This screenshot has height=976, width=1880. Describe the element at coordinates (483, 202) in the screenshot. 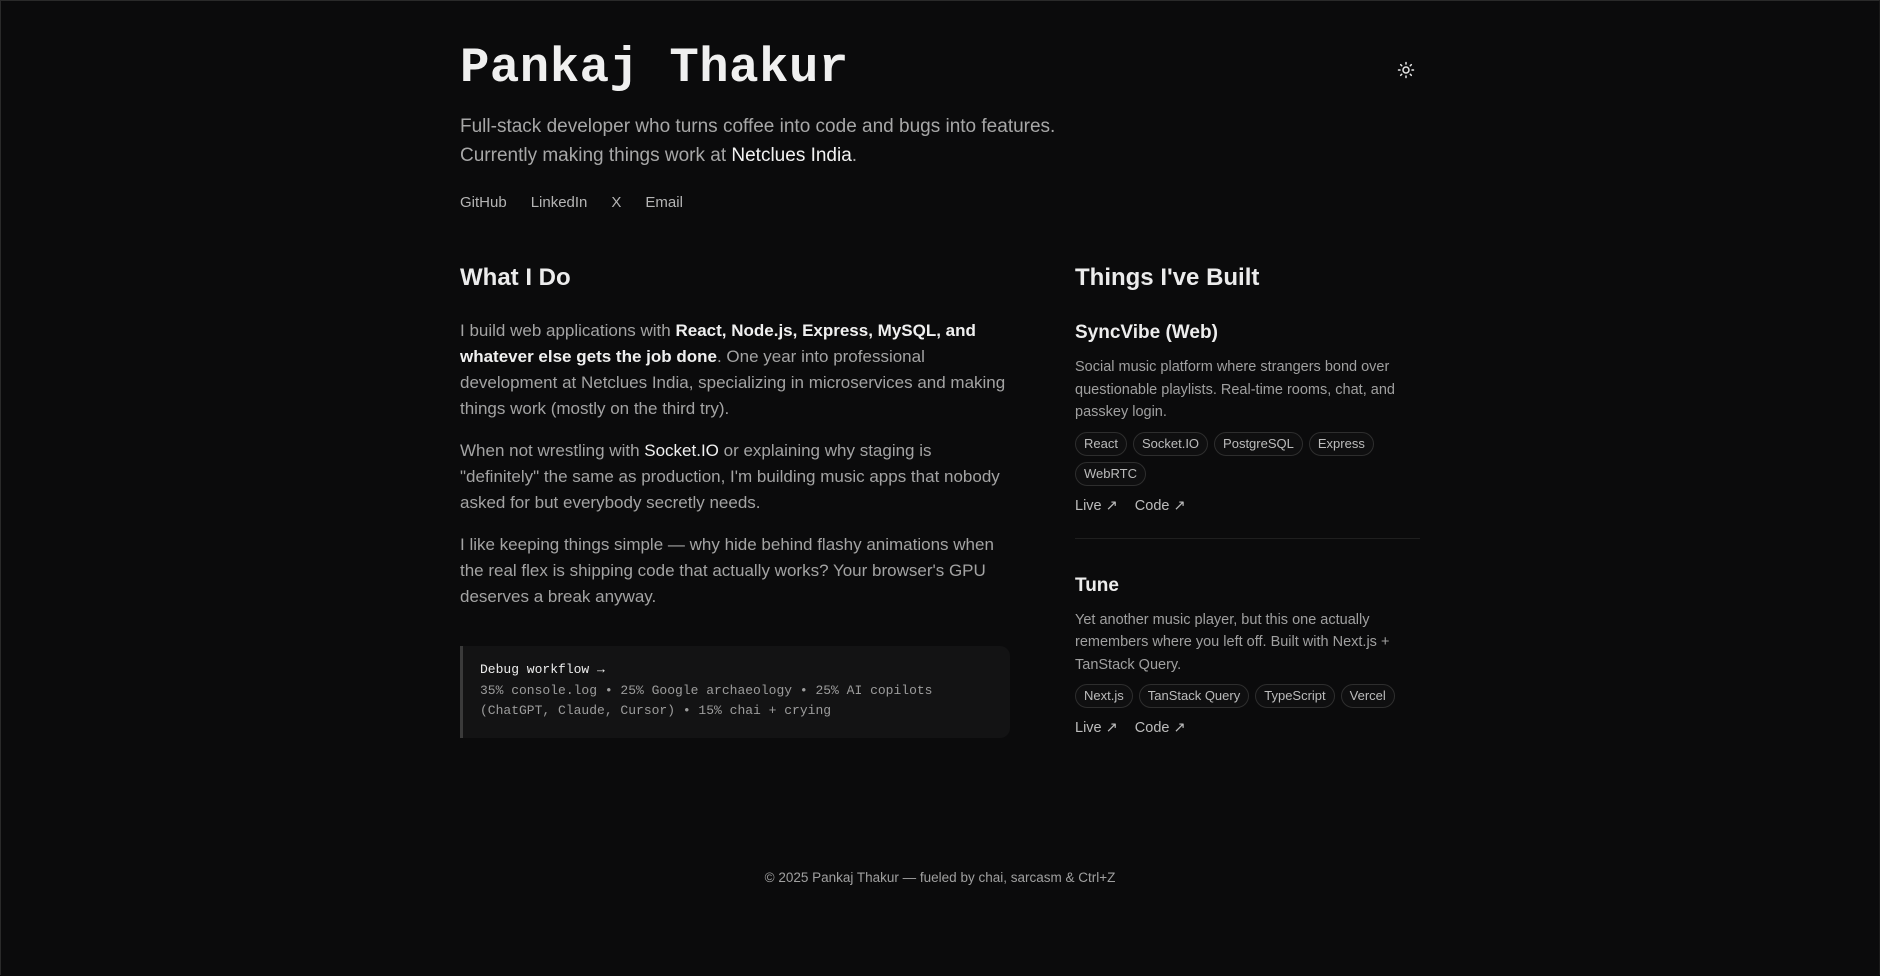

I see `github-link: GitHub` at that location.